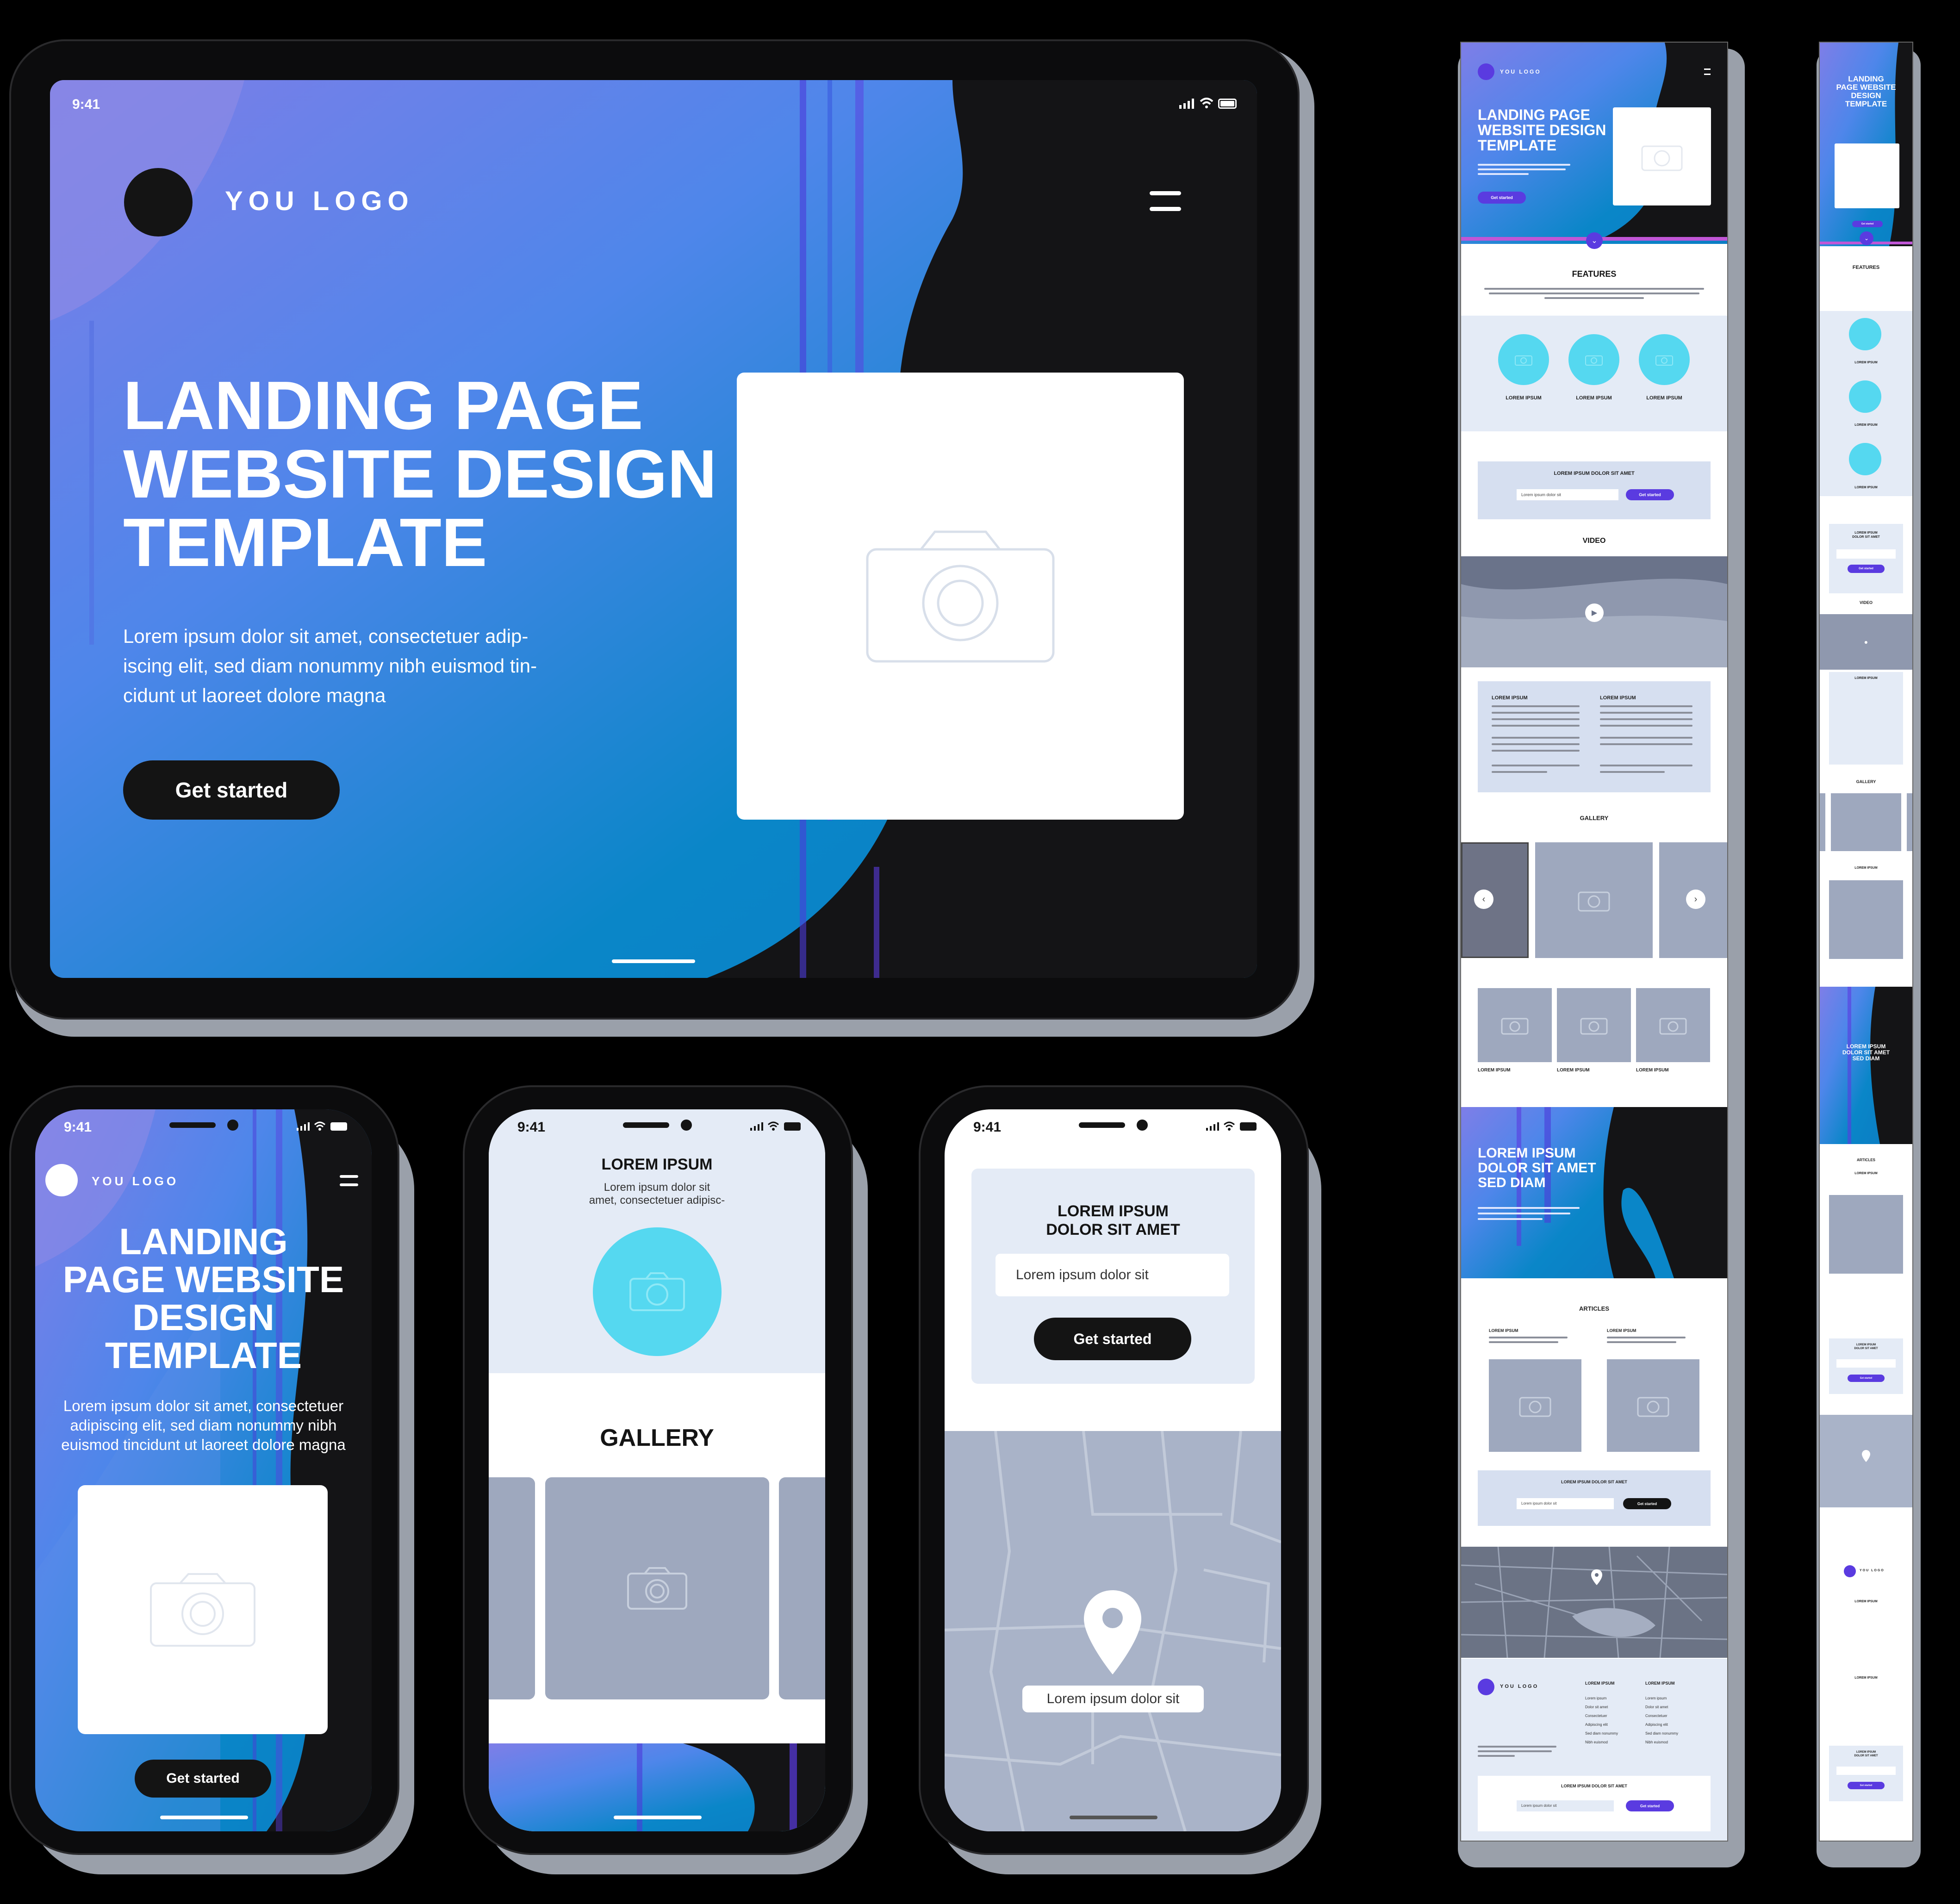  Describe the element at coordinates (203, 1299) in the screenshot. I see `phone1-headline: LANDING PAGE WEBSITE DESIGN TEMPLATE` at that location.